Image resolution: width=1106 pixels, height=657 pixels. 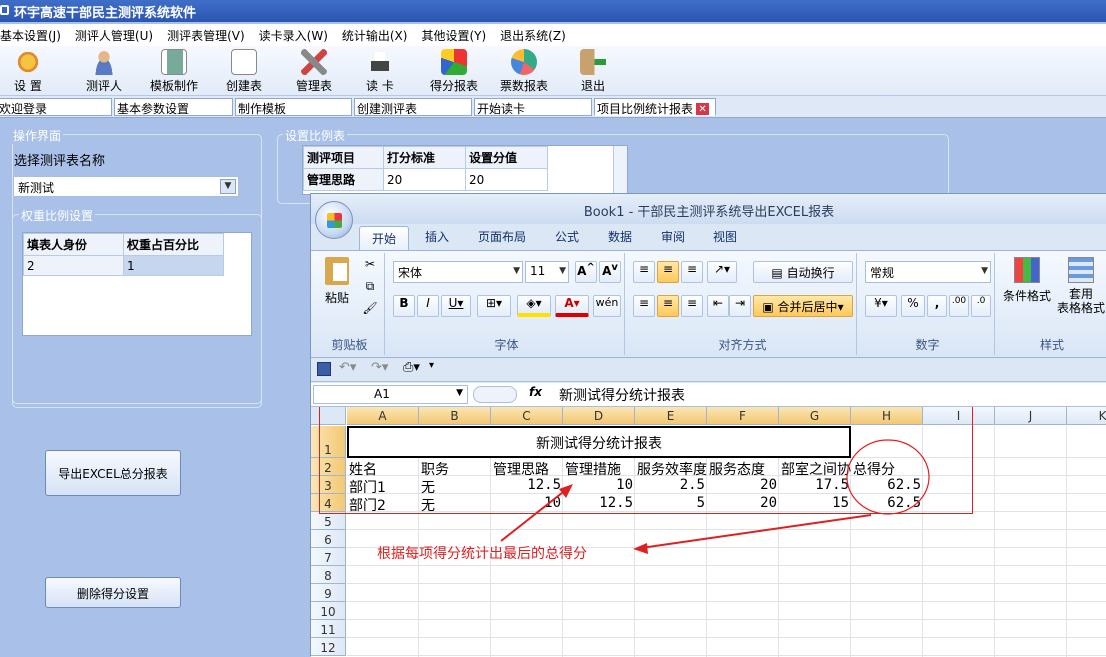 What do you see at coordinates (722, 272) in the screenshot?
I see `orientation-icon: ↗▾` at bounding box center [722, 272].